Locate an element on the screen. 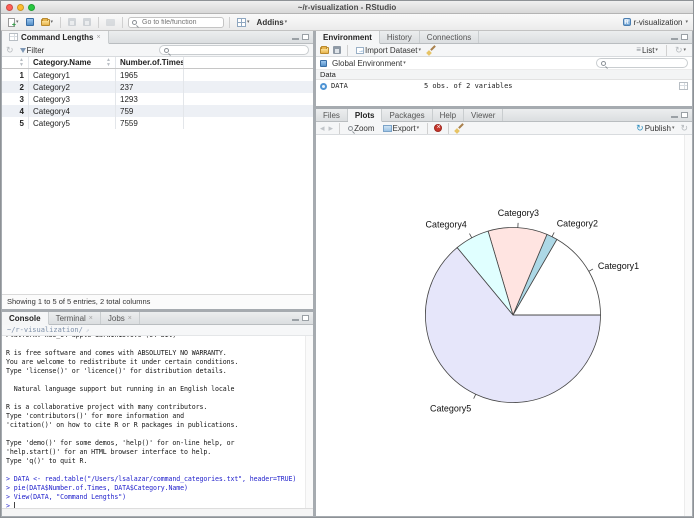 Image resolution: width=694 pixels, height=518 pixels. project-menu-button: R r-visualization ▾ is located at coordinates (655, 22).